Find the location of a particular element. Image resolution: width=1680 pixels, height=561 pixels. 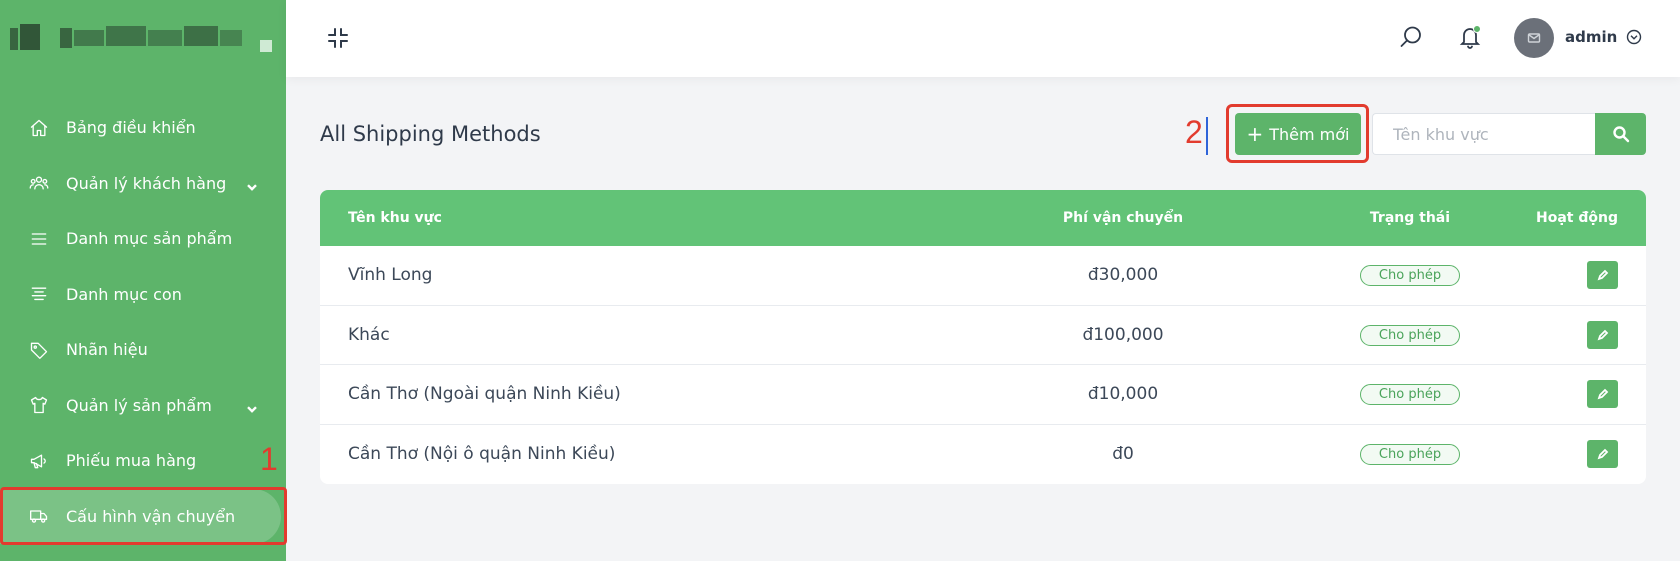

header-name: Tên khu vực is located at coordinates (395, 218).